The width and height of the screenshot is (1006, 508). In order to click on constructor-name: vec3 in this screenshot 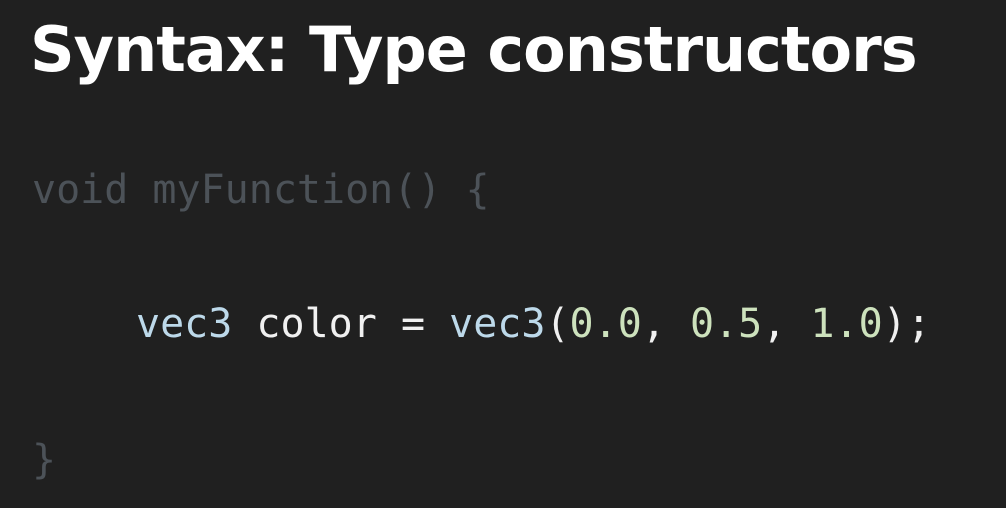, I will do `click(497, 324)`.